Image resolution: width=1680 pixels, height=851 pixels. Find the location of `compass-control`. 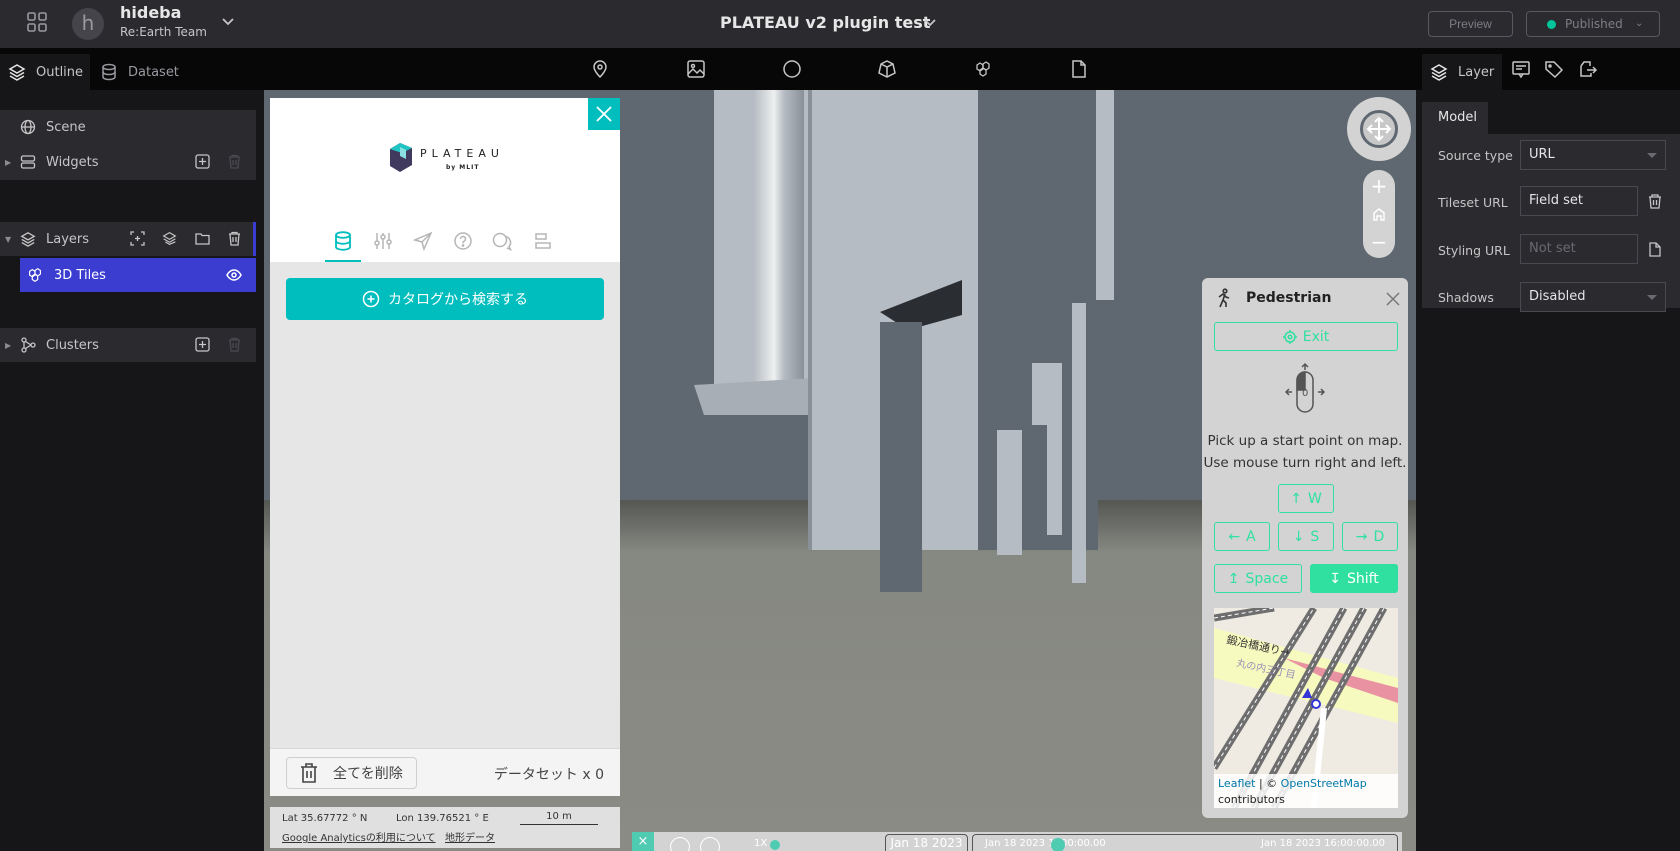

compass-control is located at coordinates (1379, 129).